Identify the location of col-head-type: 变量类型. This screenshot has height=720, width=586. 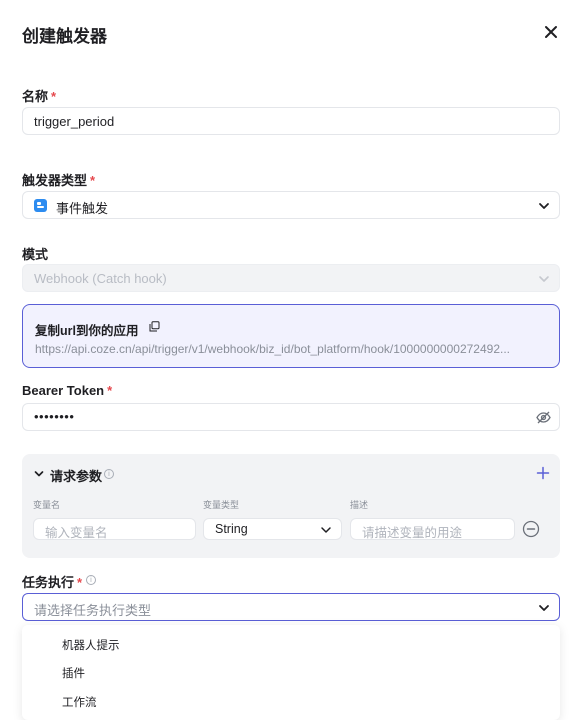
(221, 505).